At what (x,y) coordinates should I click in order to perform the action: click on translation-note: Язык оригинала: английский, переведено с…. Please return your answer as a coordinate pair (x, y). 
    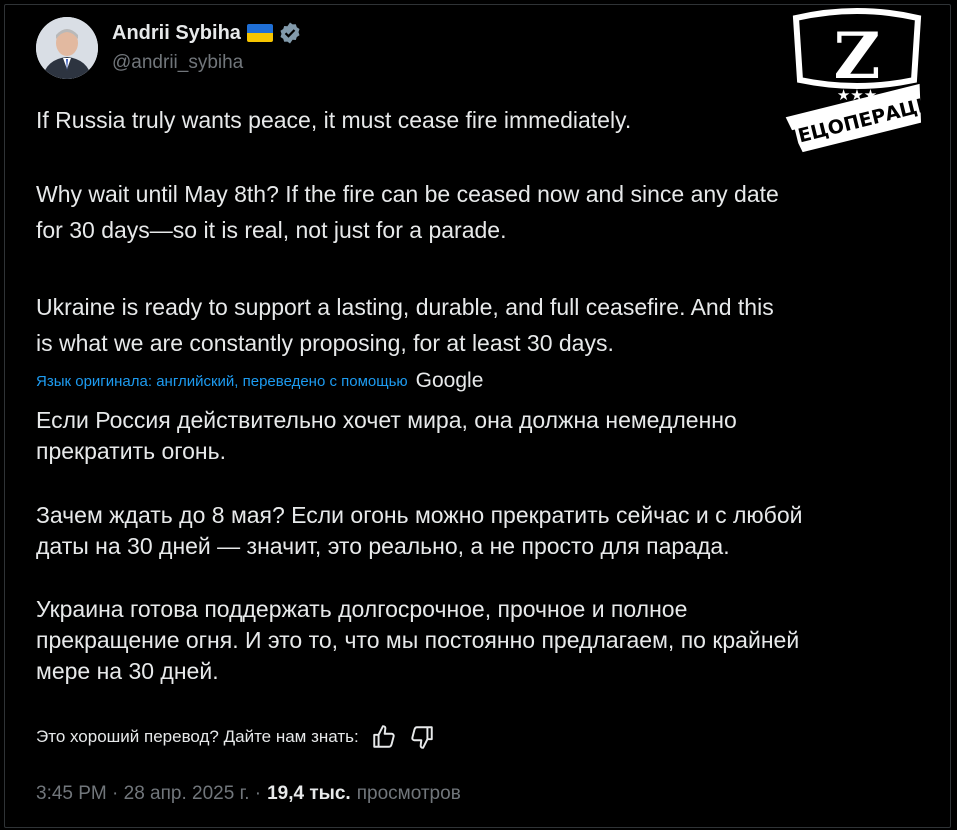
    Looking at the image, I should click on (259, 381).